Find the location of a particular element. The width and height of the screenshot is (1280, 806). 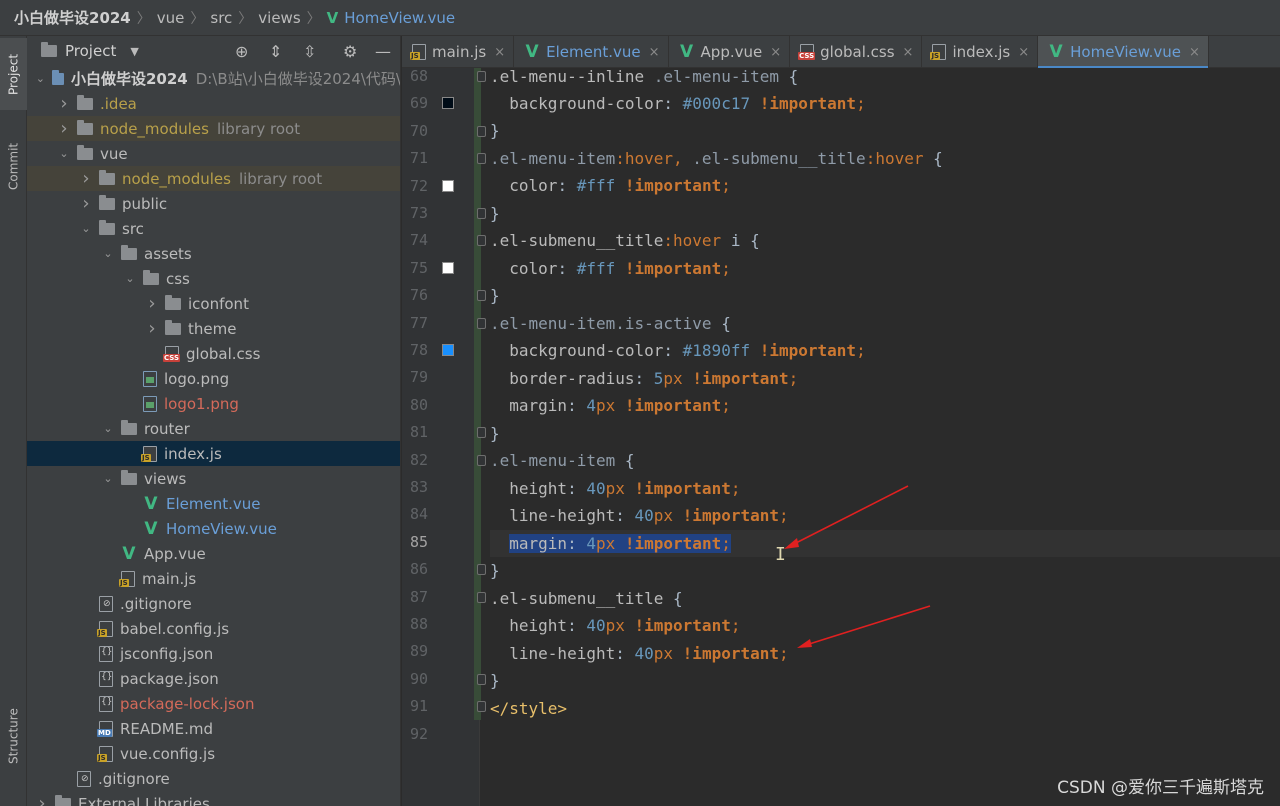

tree-item: › .idea is located at coordinates (213, 103).